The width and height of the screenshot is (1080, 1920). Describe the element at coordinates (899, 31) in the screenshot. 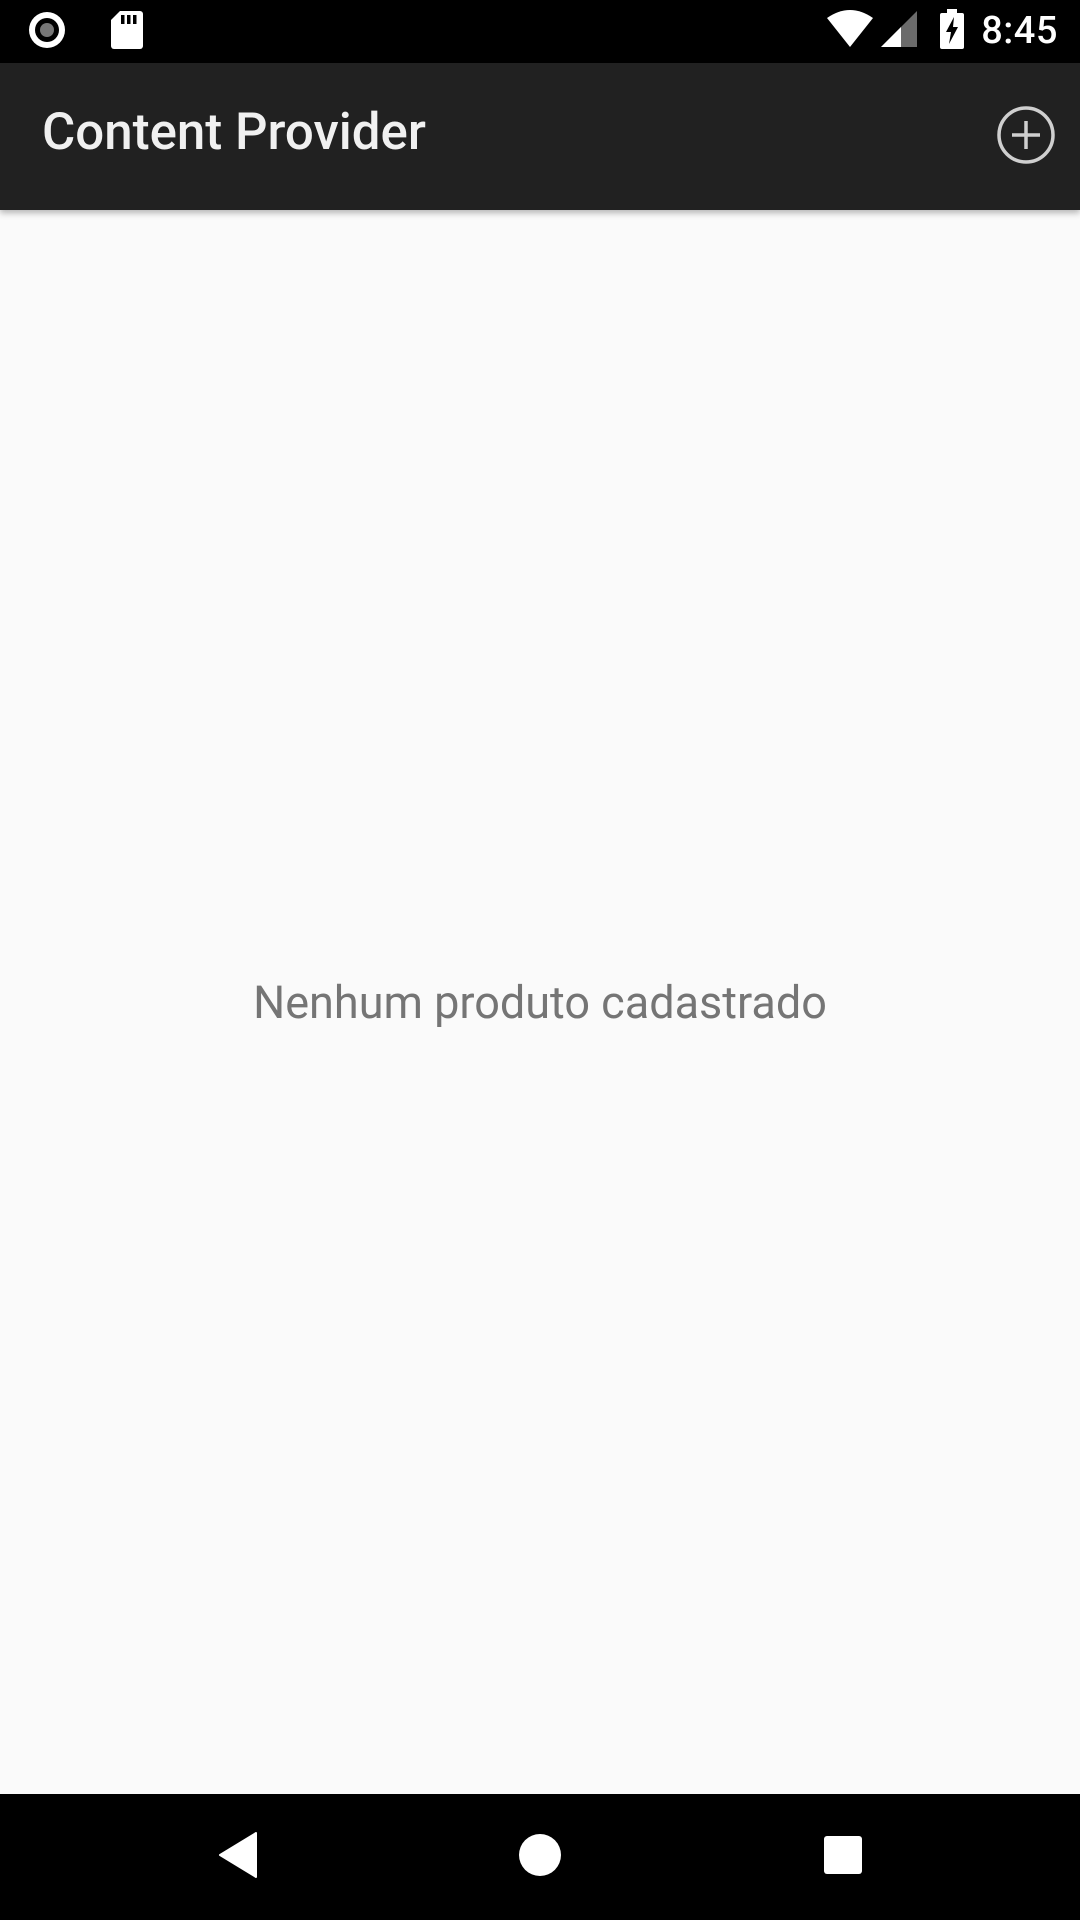

I see `signal-icon` at that location.